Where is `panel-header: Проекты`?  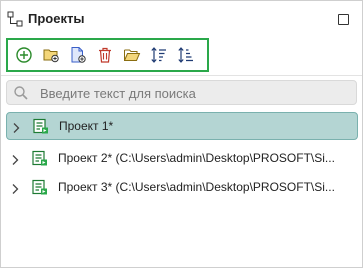 panel-header: Проекты is located at coordinates (181, 19).